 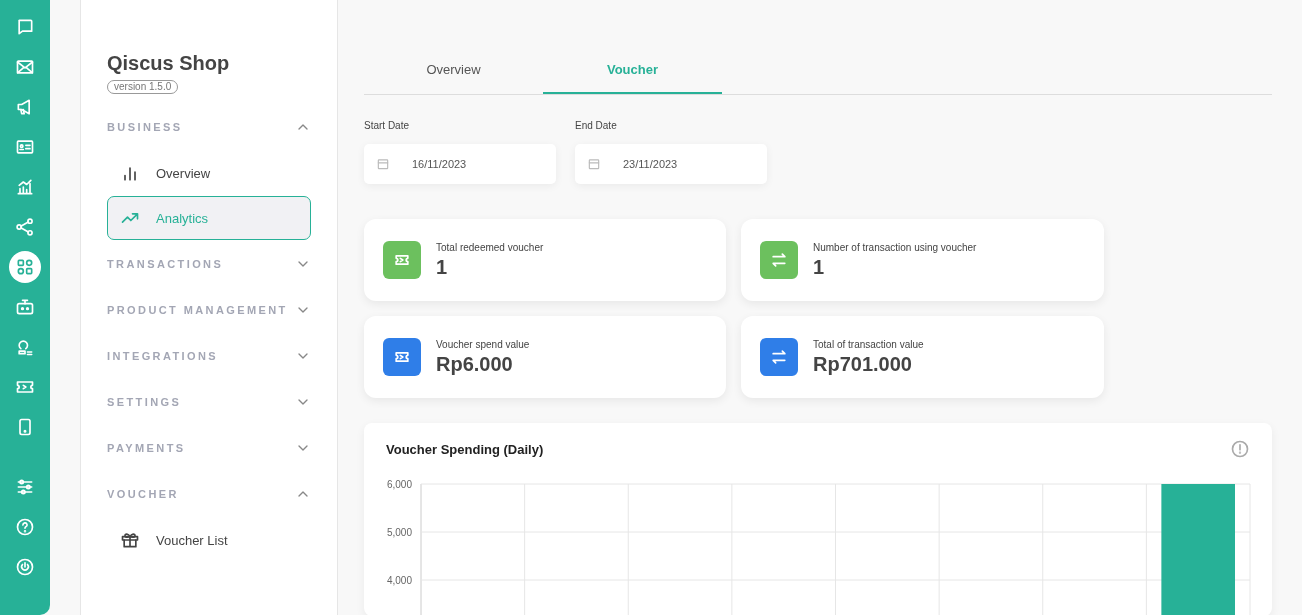 I want to click on sidebar-item: Analytics, so click(x=209, y=218).